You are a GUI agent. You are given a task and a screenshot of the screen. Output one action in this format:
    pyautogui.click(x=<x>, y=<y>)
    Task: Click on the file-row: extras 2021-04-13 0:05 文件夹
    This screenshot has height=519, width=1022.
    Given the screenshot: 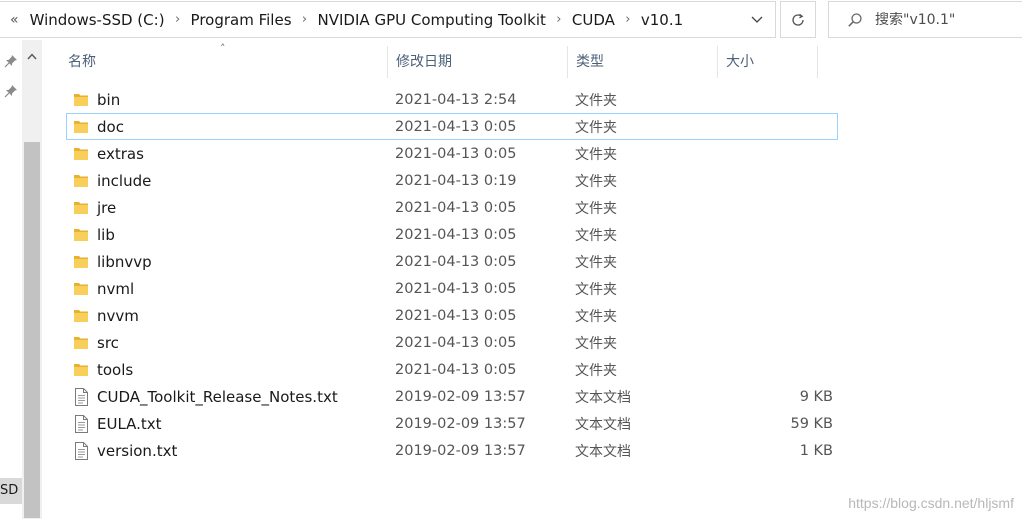 What is the action you would take?
    pyautogui.click(x=452, y=153)
    